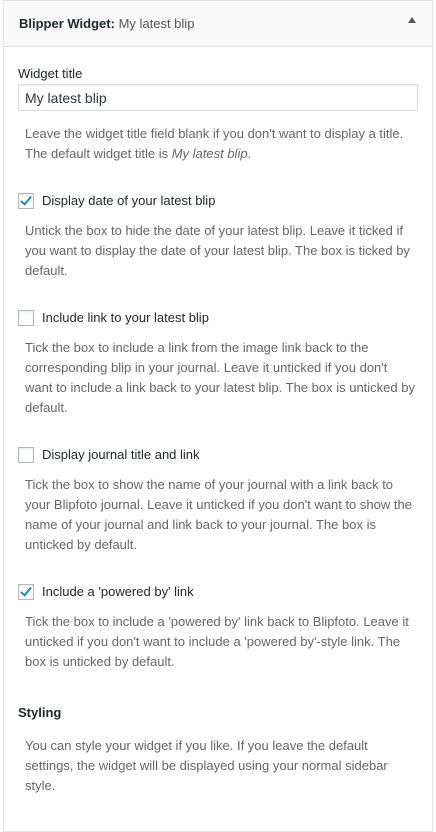 This screenshot has width=436, height=832. What do you see at coordinates (218, 24) in the screenshot?
I see `widget-header: Blipper Widget: My latest blip` at bounding box center [218, 24].